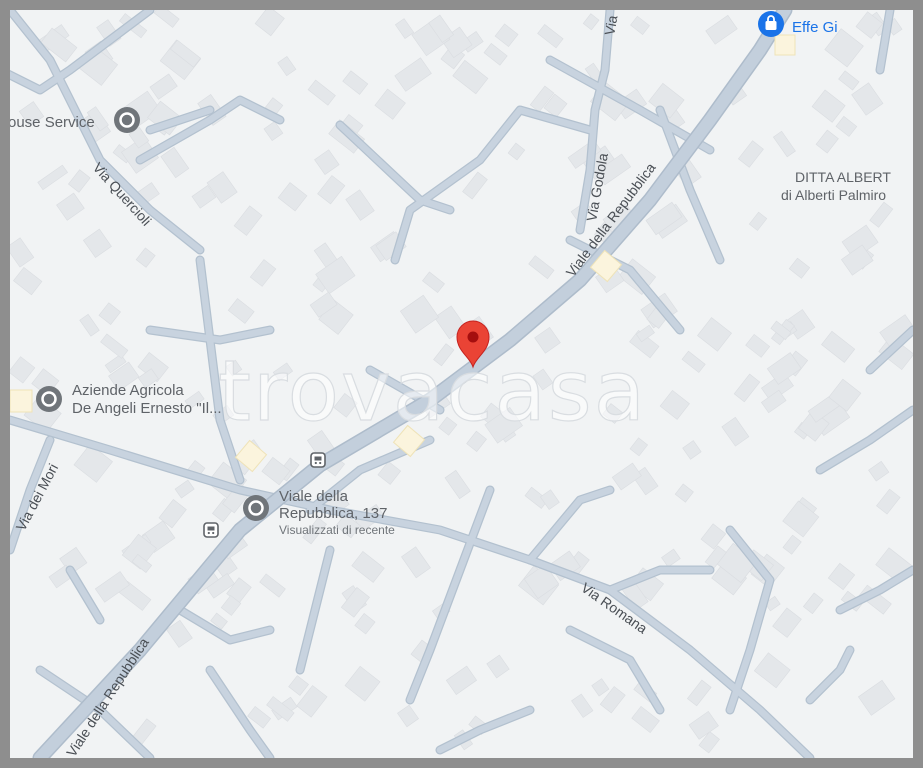  What do you see at coordinates (128, 390) in the screenshot?
I see `poi-label-aziende-line1: Aziende Agricola` at bounding box center [128, 390].